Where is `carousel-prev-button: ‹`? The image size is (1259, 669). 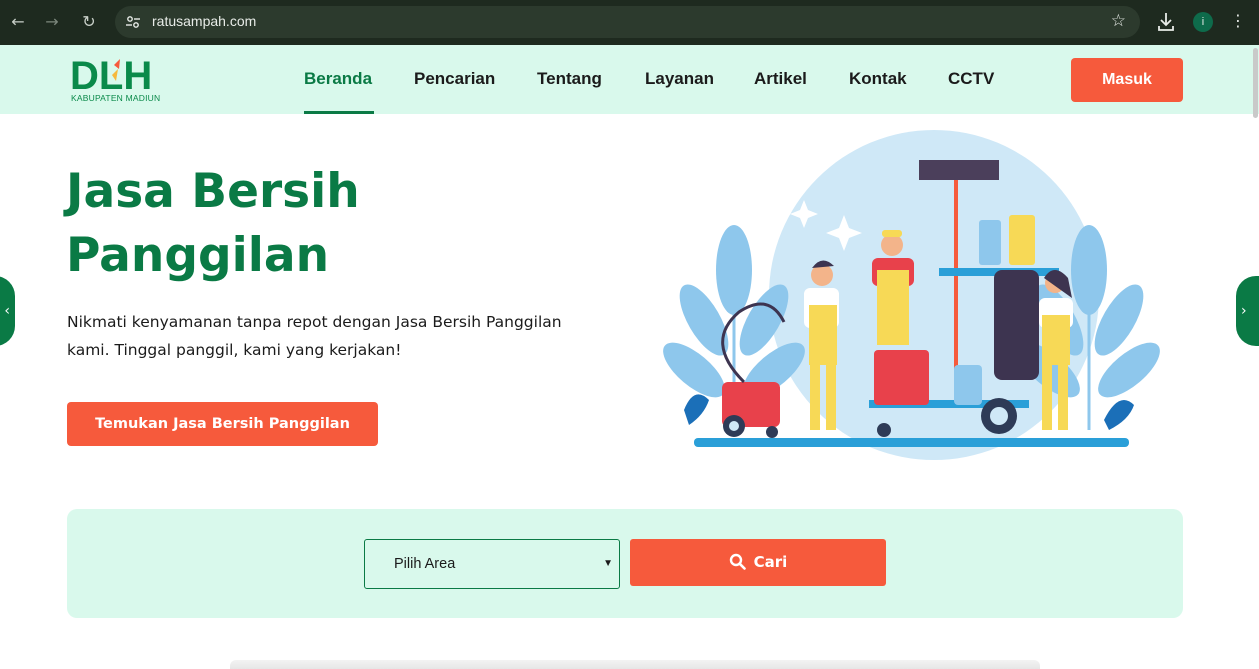 carousel-prev-button: ‹ is located at coordinates (7, 311).